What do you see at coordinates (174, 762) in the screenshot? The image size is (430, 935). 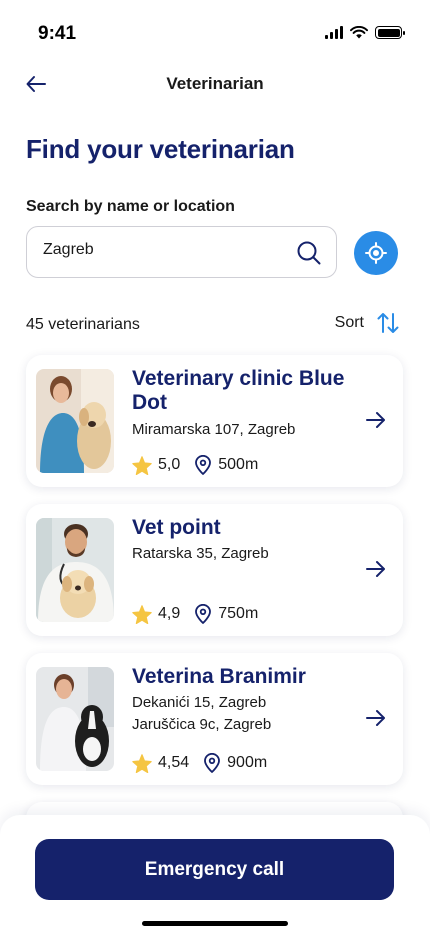 I see `vet-rating: 4,54` at bounding box center [174, 762].